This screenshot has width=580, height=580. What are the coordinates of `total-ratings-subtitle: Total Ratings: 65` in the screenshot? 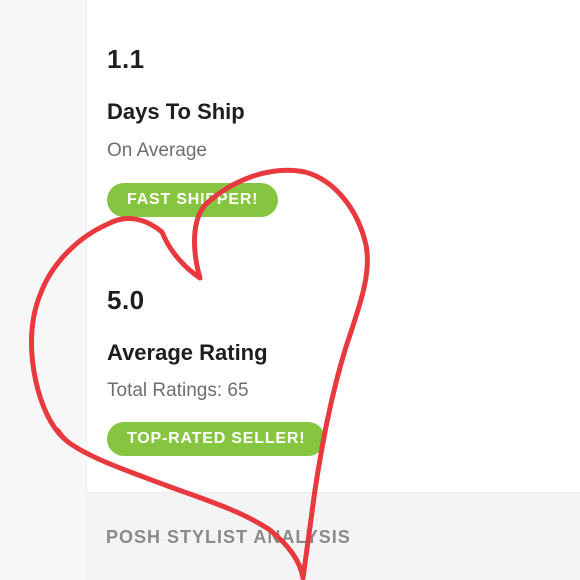 It's located at (178, 390).